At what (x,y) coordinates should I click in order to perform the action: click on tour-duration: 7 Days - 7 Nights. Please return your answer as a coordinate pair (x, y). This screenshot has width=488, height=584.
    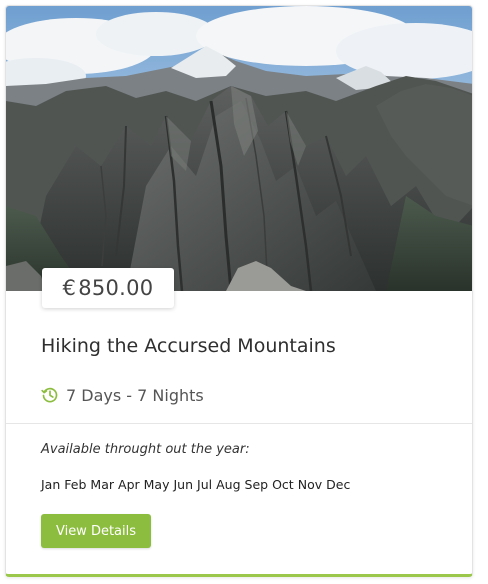
    Looking at the image, I should click on (122, 395).